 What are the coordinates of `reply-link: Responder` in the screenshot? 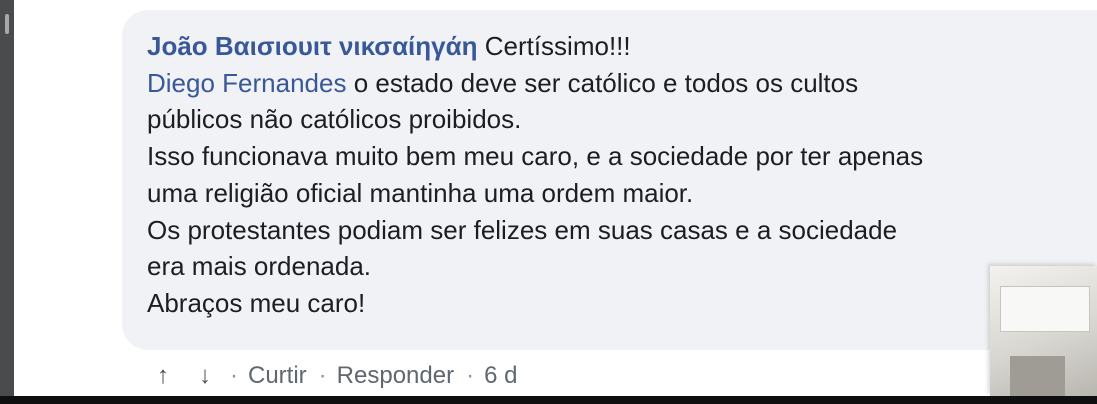 It's located at (395, 376).